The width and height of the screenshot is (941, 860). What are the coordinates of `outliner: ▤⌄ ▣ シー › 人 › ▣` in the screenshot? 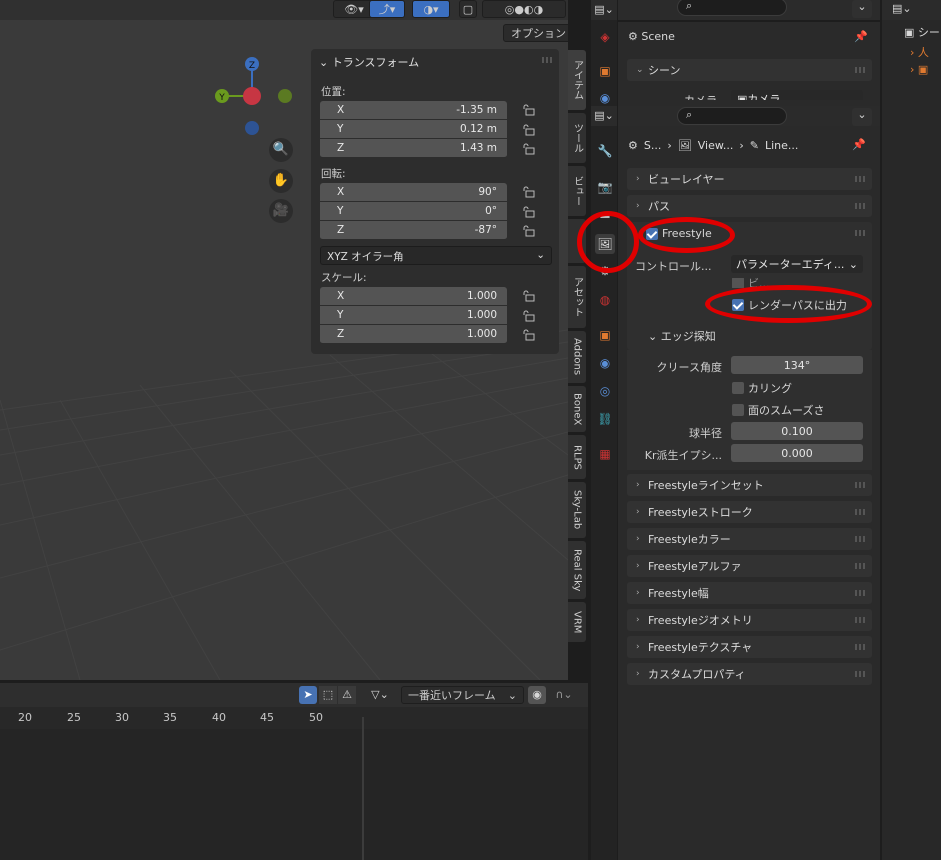 It's located at (911, 430).